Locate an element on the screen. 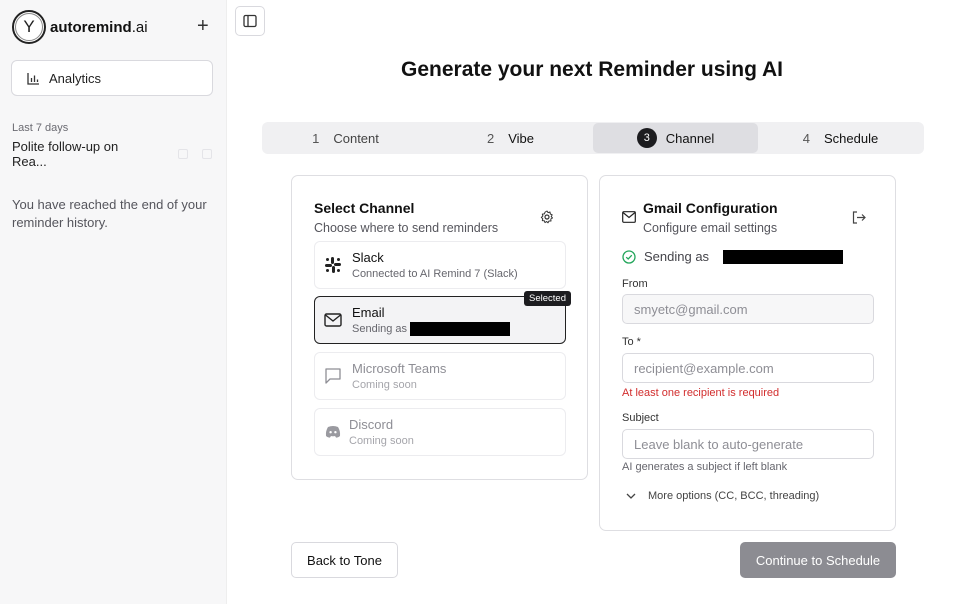  subject-field is located at coordinates (748, 444).